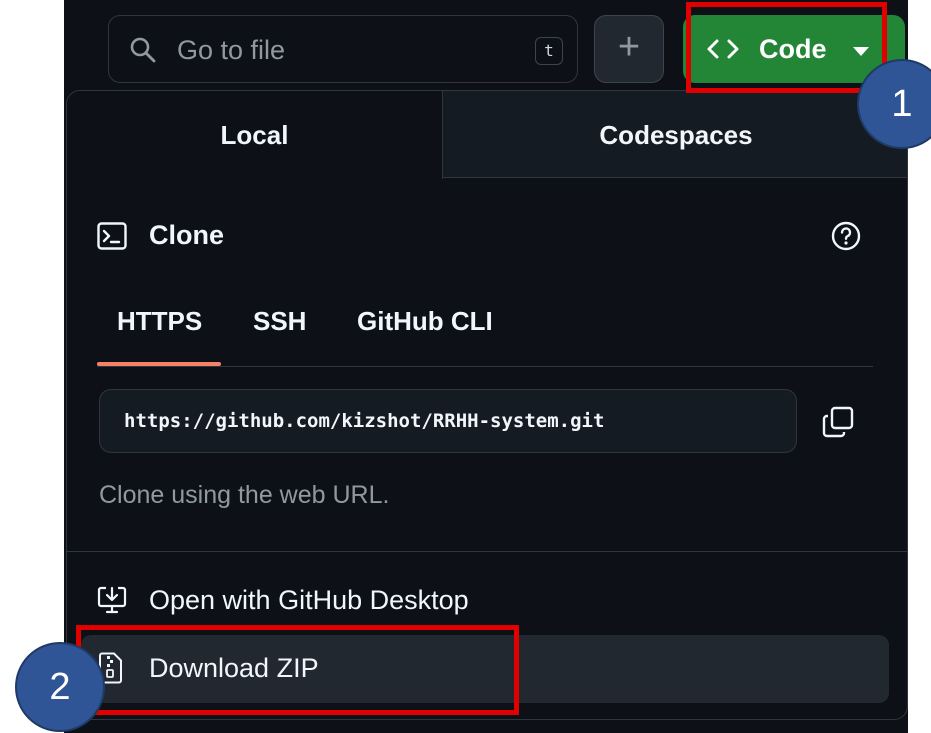 This screenshot has height=733, width=931. What do you see at coordinates (846, 236) in the screenshot?
I see `help-icon` at bounding box center [846, 236].